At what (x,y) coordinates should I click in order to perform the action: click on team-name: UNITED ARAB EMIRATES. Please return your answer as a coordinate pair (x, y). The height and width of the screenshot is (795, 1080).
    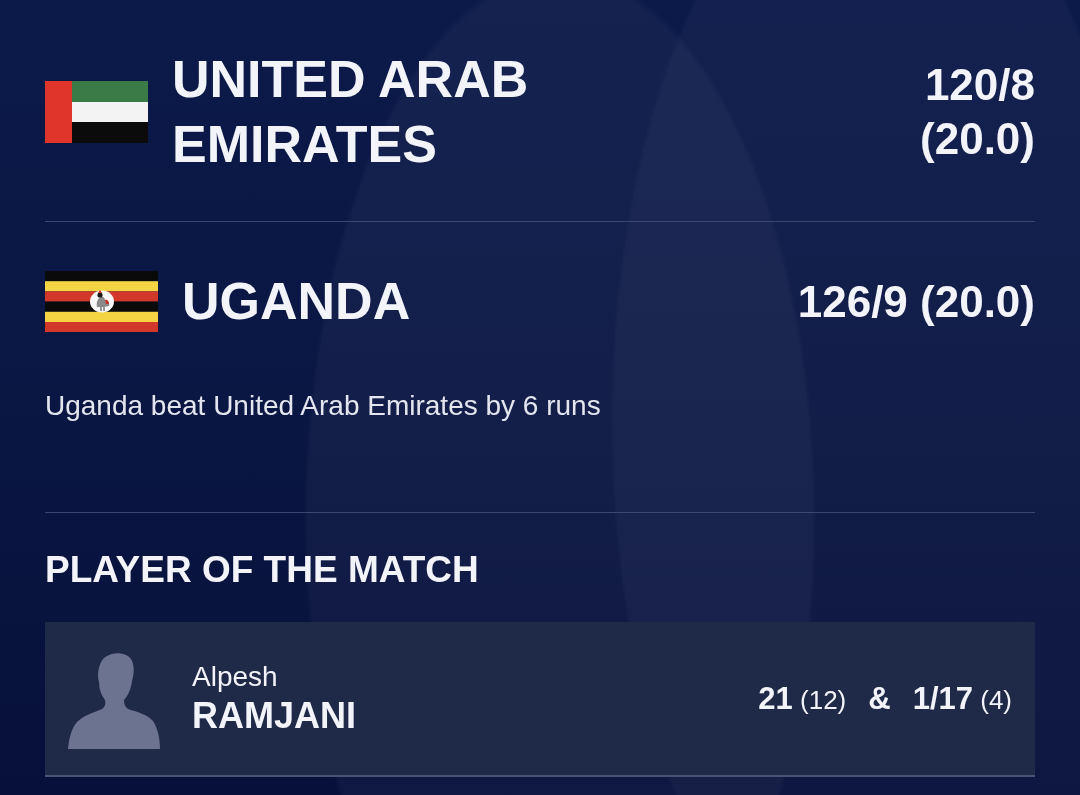
    Looking at the image, I should click on (351, 112).